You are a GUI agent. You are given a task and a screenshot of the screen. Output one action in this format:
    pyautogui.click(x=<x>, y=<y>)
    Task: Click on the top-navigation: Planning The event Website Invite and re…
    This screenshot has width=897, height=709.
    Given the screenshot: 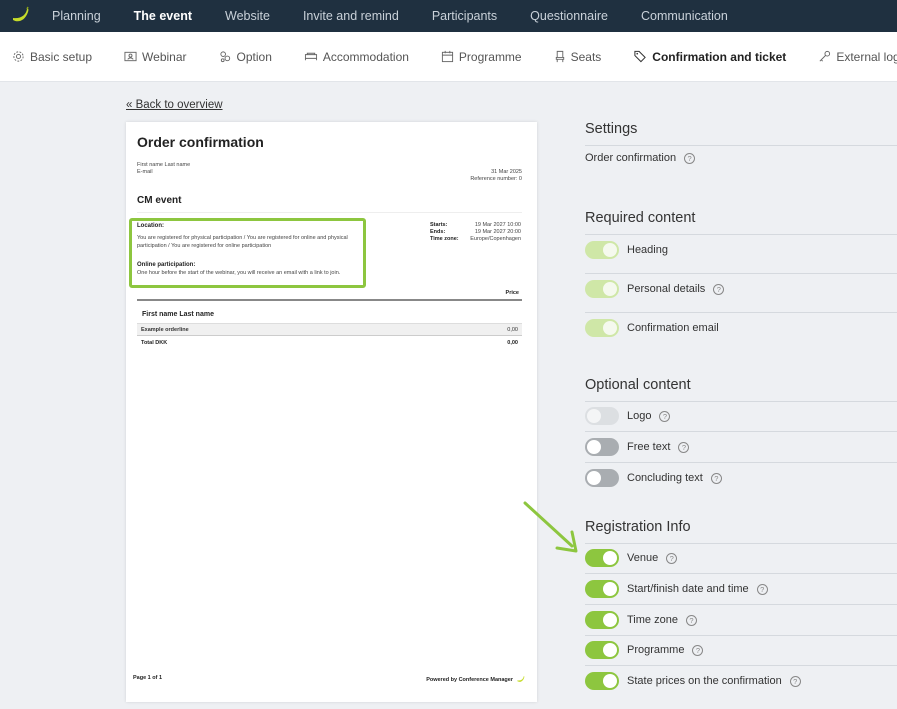 What is the action you would take?
    pyautogui.click(x=448, y=16)
    